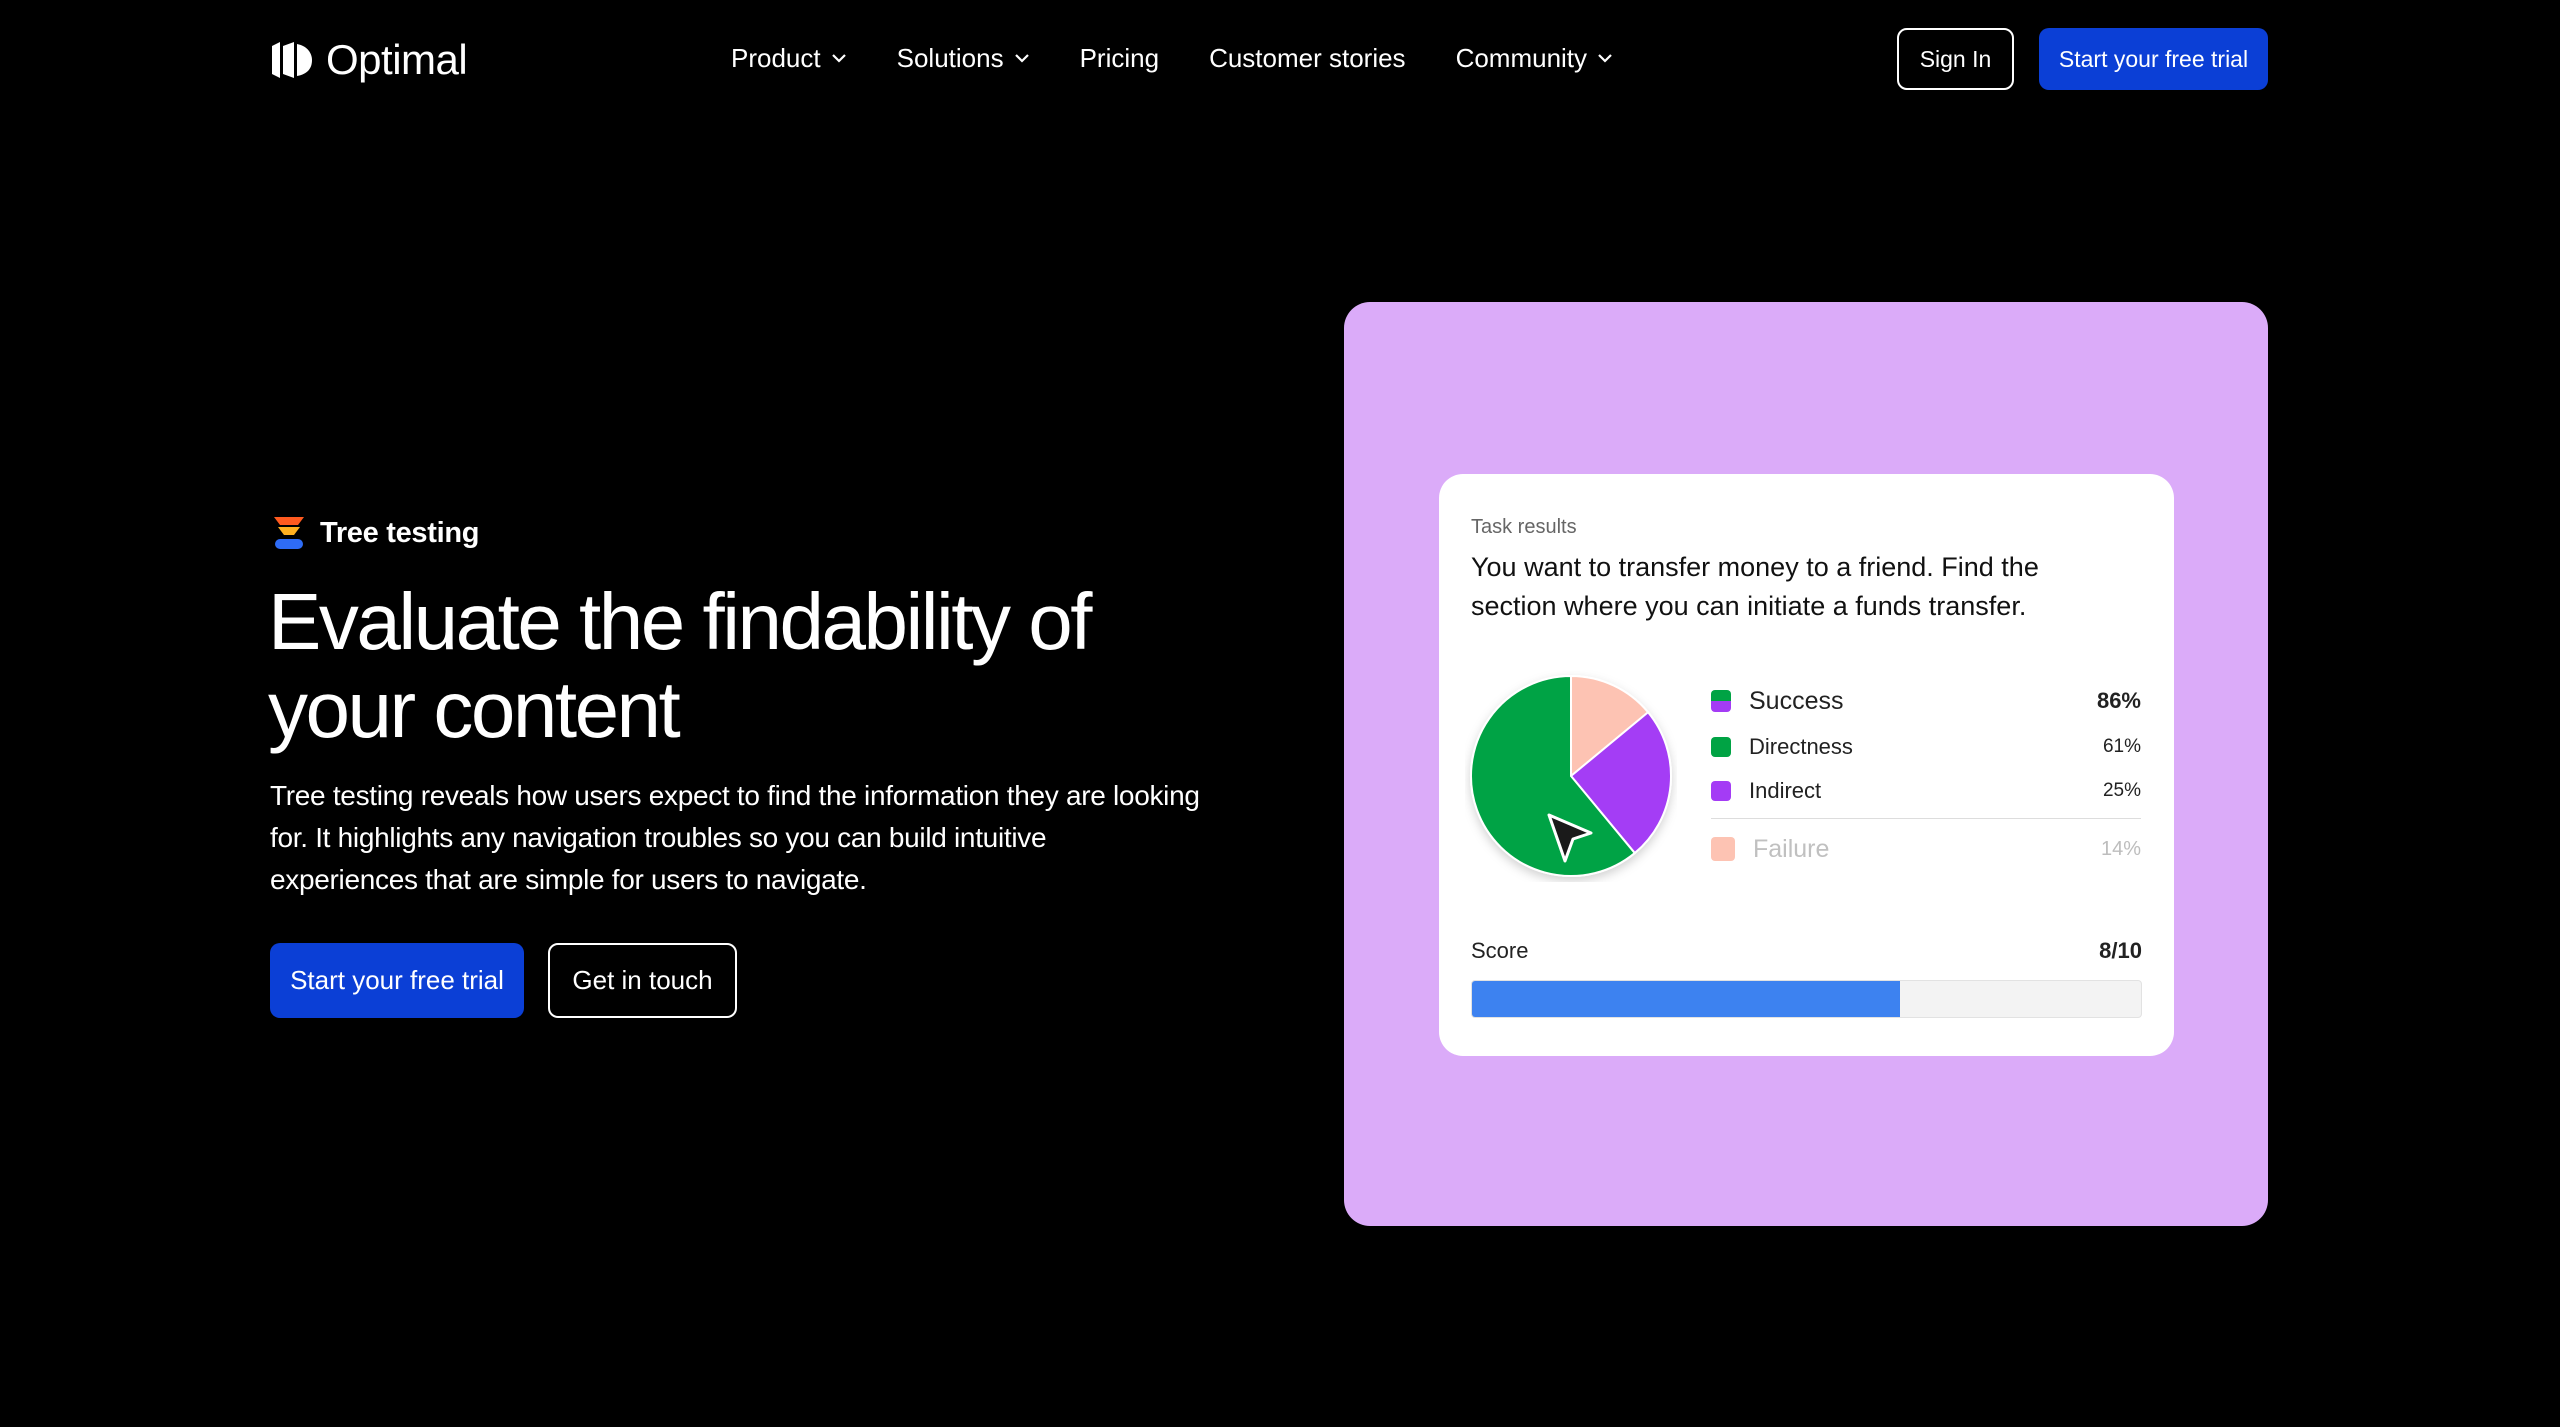 This screenshot has height=1427, width=2560. I want to click on nav-product-label: Product, so click(776, 57).